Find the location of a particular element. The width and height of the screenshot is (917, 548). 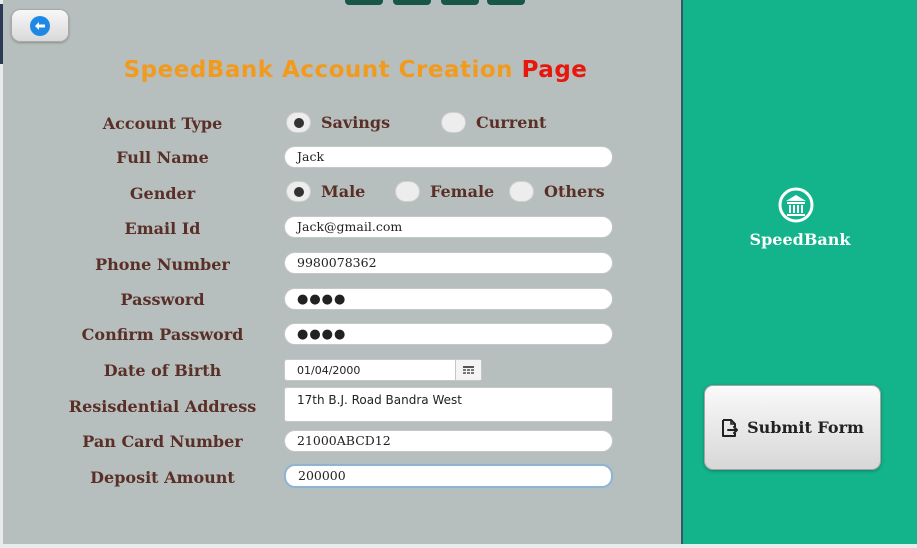

radio-gender-others: Others is located at coordinates (557, 191).